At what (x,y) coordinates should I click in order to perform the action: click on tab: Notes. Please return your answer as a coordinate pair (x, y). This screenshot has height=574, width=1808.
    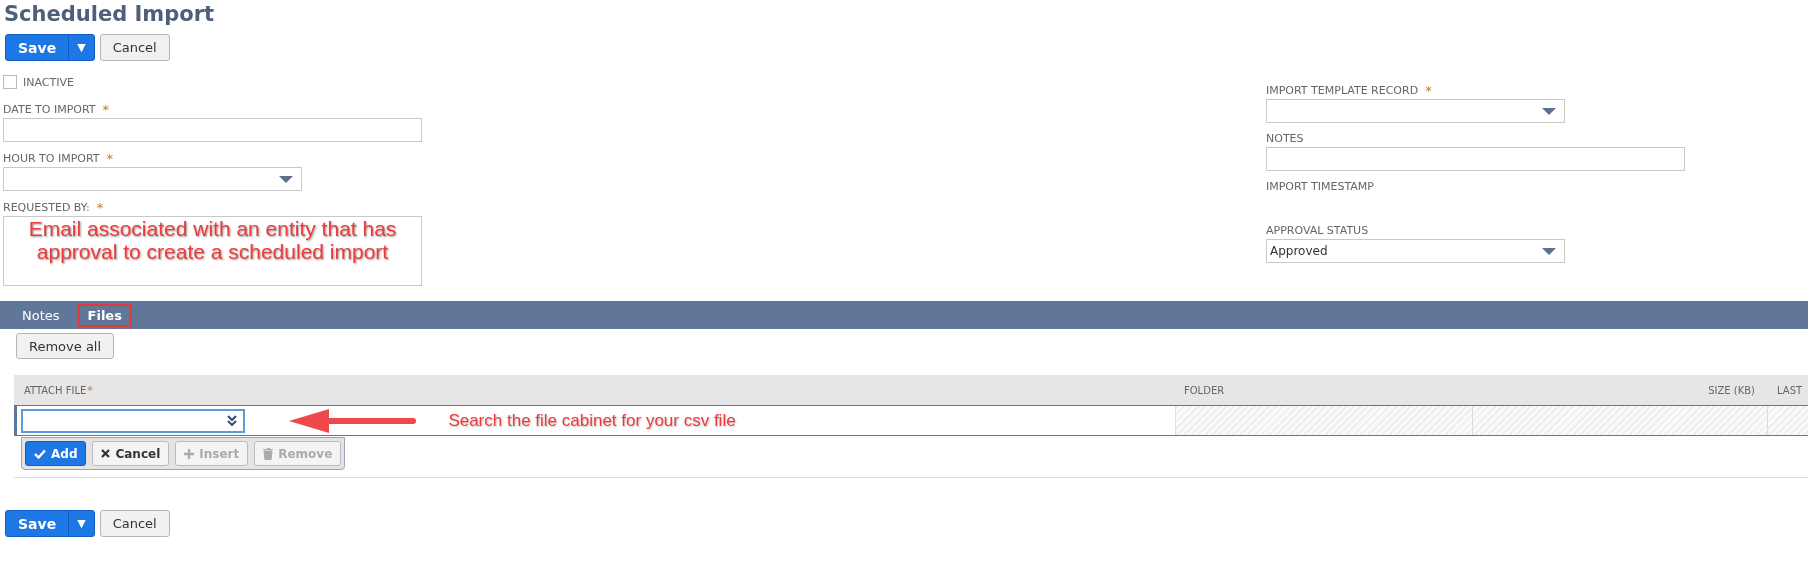
    Looking at the image, I should click on (41, 315).